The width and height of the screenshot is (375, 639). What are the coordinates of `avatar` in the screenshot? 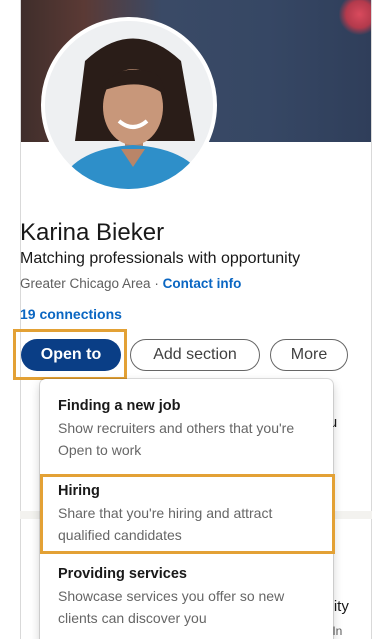 It's located at (129, 105).